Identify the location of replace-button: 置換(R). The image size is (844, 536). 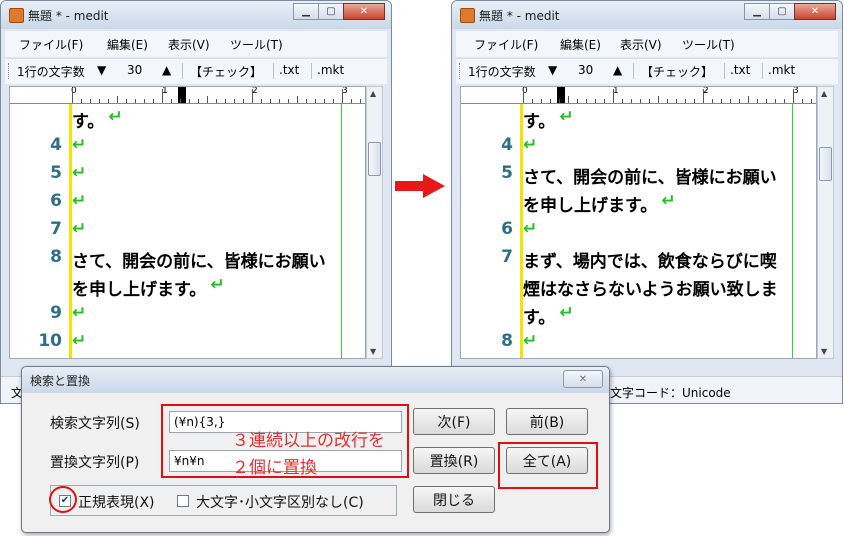
(454, 460).